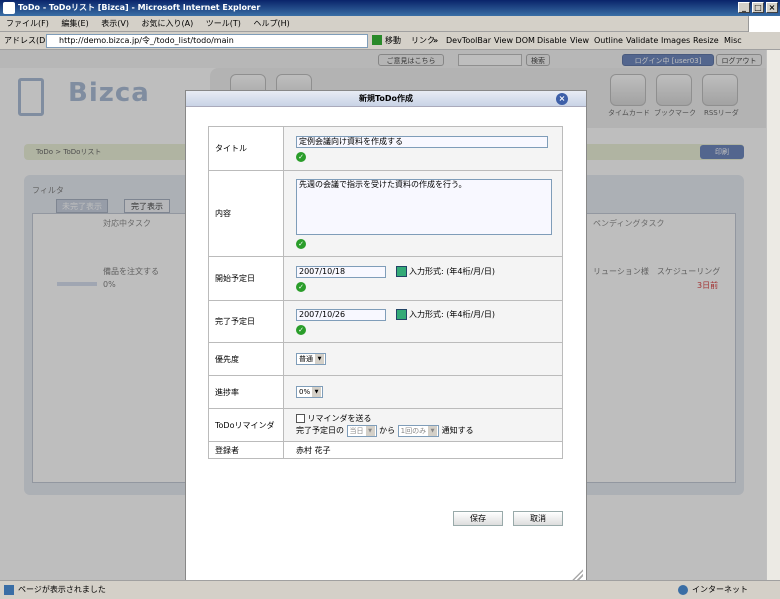 The height and width of the screenshot is (599, 780). I want to click on chevron-right-icon: », so click(435, 41).